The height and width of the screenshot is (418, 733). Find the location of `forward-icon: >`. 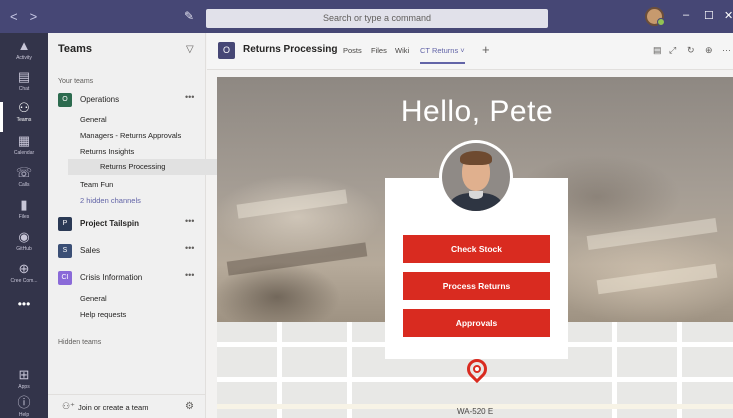

forward-icon: > is located at coordinates (40, 16).